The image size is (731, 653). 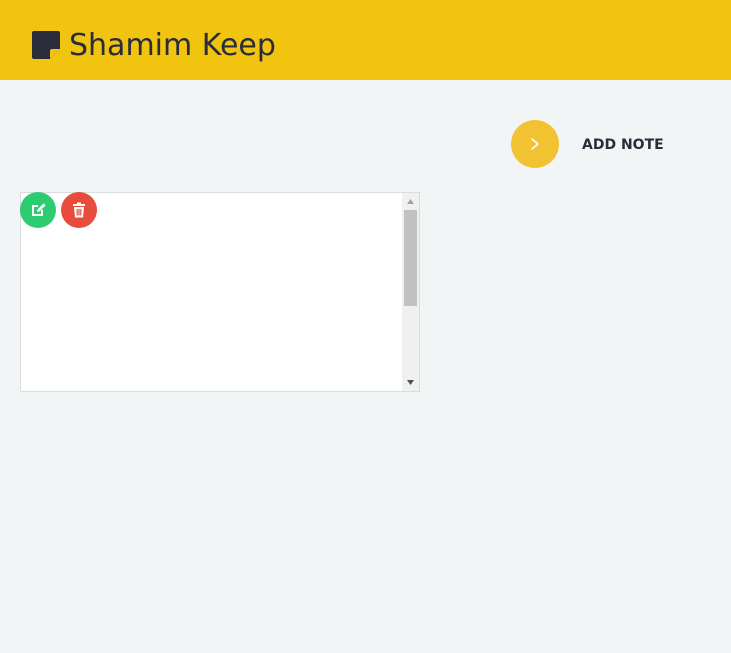 I want to click on chevron-right-icon, so click(x=535, y=144).